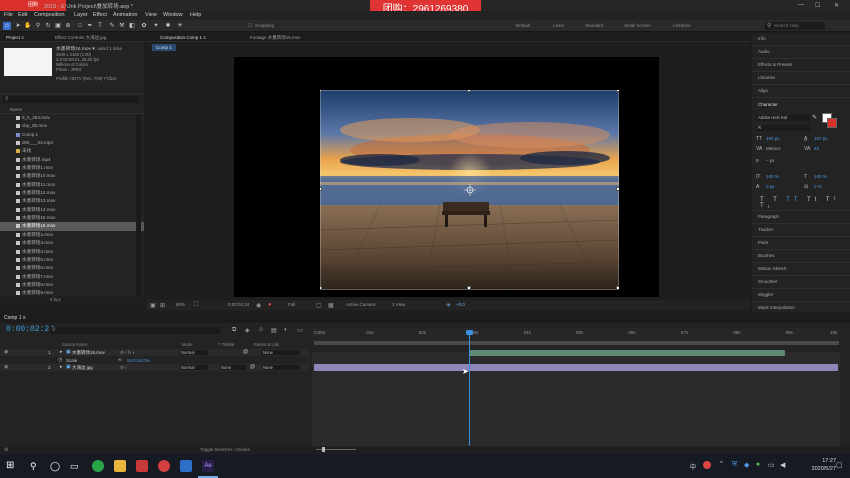 The width and height of the screenshot is (850, 478). Describe the element at coordinates (559, 25) in the screenshot. I see `workspace-learn: Learn` at that location.